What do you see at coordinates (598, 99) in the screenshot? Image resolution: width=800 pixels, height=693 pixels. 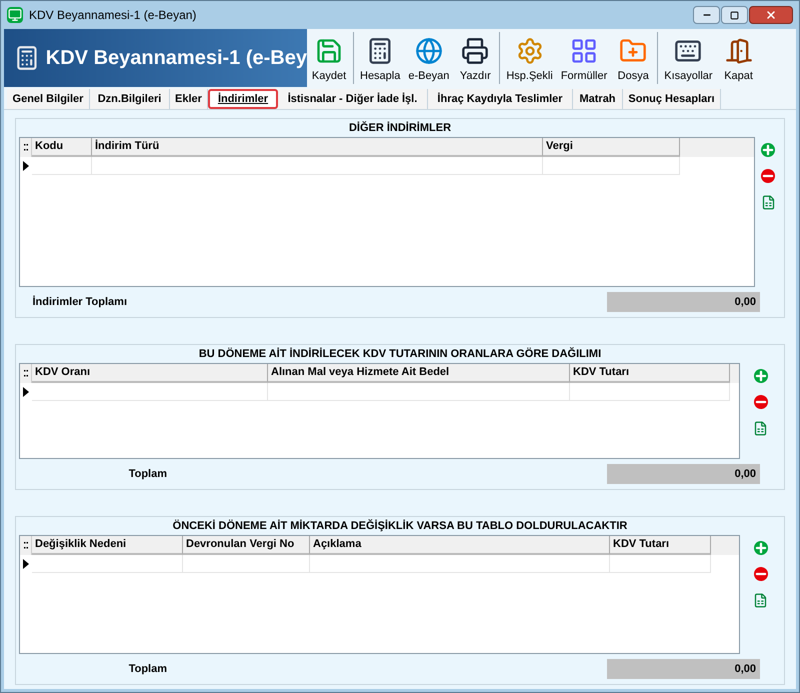 I see `tab: Matrah` at bounding box center [598, 99].